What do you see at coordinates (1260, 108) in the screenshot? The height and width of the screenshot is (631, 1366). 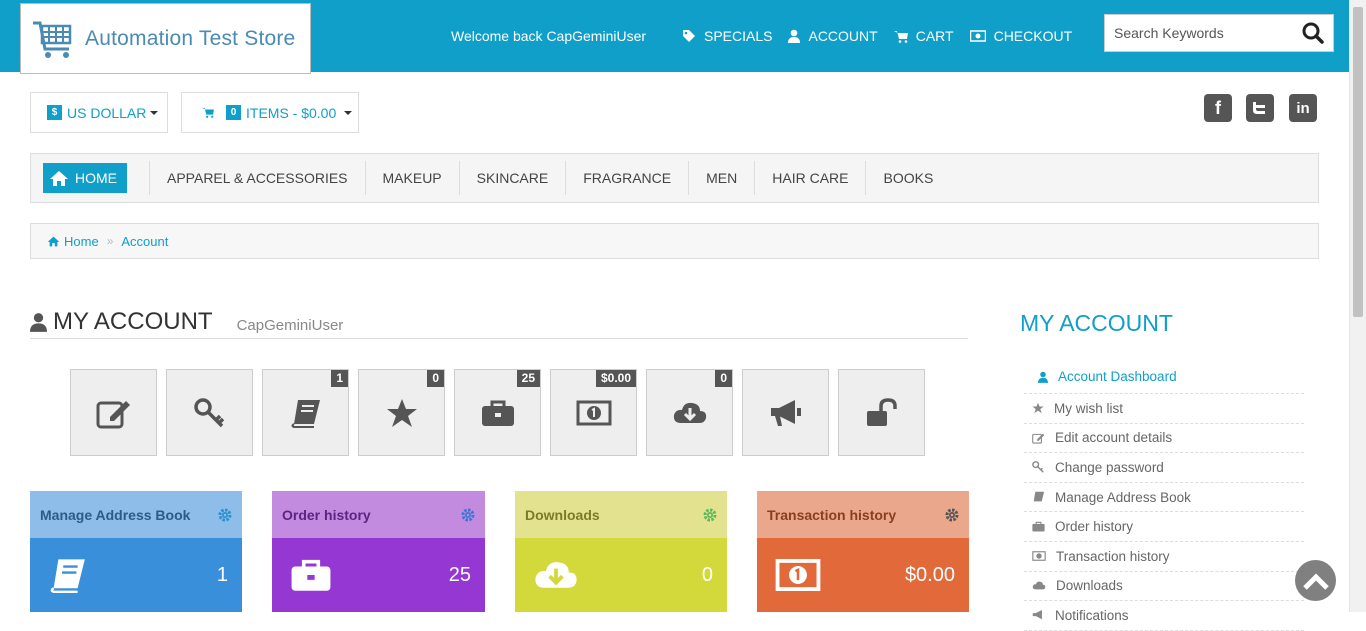 I see `twitter-icon` at bounding box center [1260, 108].